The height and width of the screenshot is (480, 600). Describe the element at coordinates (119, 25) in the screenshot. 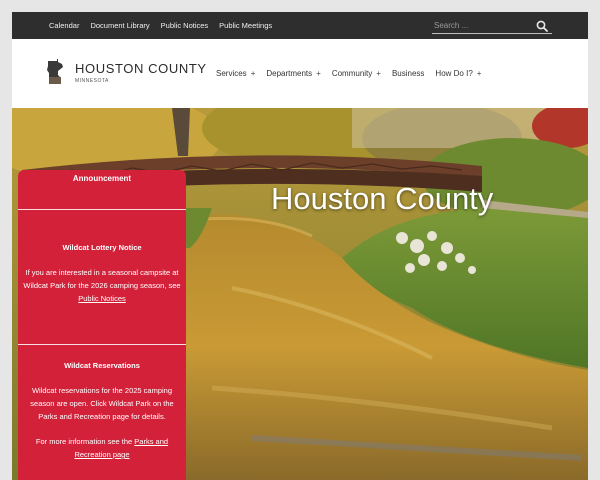

I see `utility-link-document-library: Document Library` at that location.